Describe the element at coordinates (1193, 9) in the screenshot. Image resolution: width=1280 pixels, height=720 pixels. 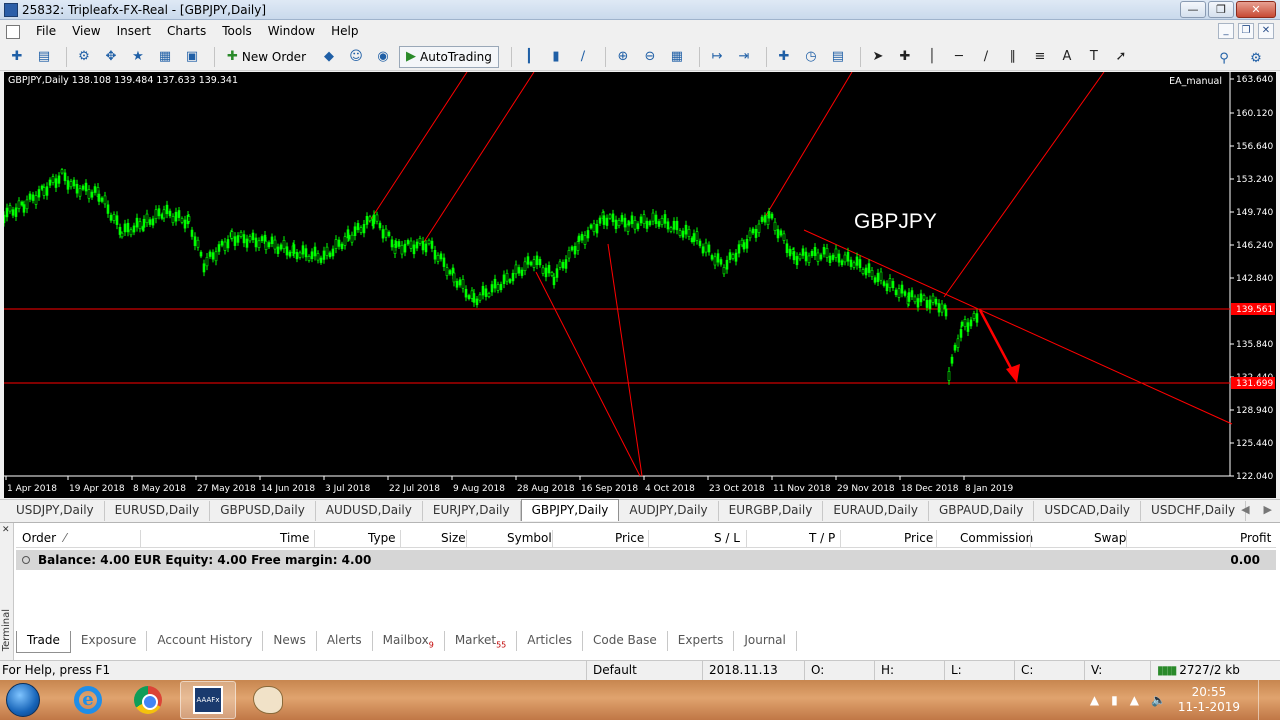
I see `minimize-button: —` at that location.